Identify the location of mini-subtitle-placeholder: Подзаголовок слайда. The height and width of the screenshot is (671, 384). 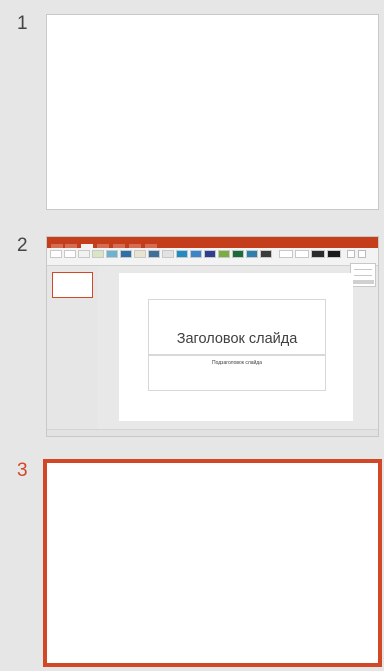
(237, 373).